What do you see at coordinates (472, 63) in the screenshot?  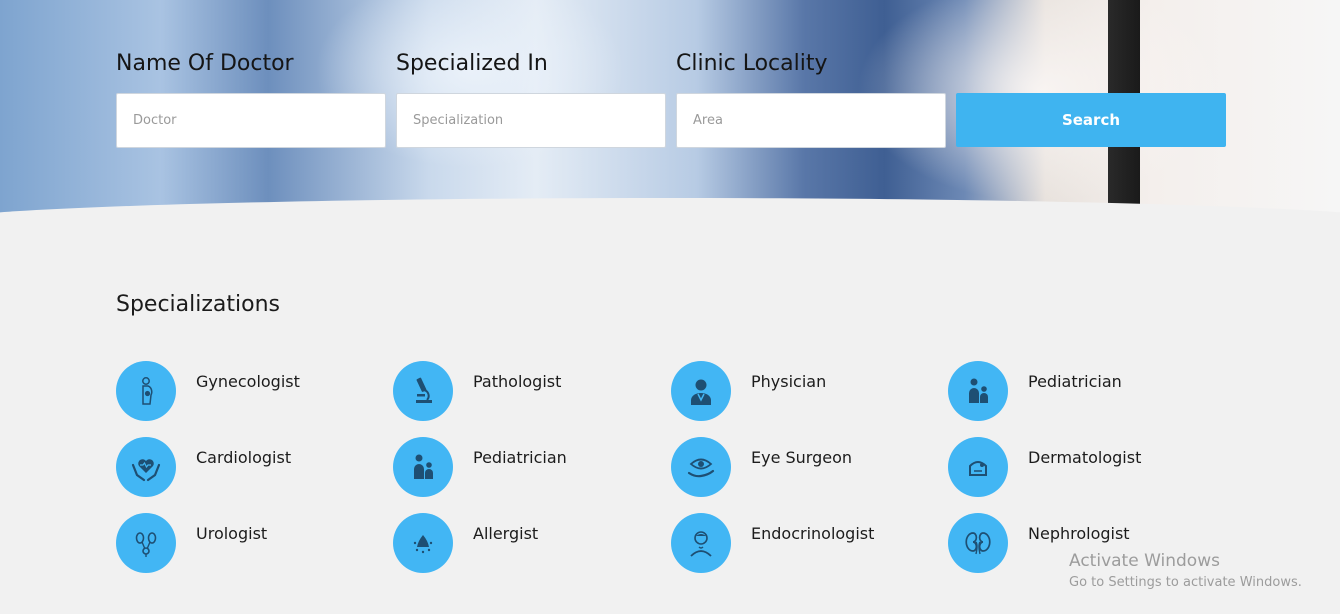 I see `specialization-label: Specialized In` at bounding box center [472, 63].